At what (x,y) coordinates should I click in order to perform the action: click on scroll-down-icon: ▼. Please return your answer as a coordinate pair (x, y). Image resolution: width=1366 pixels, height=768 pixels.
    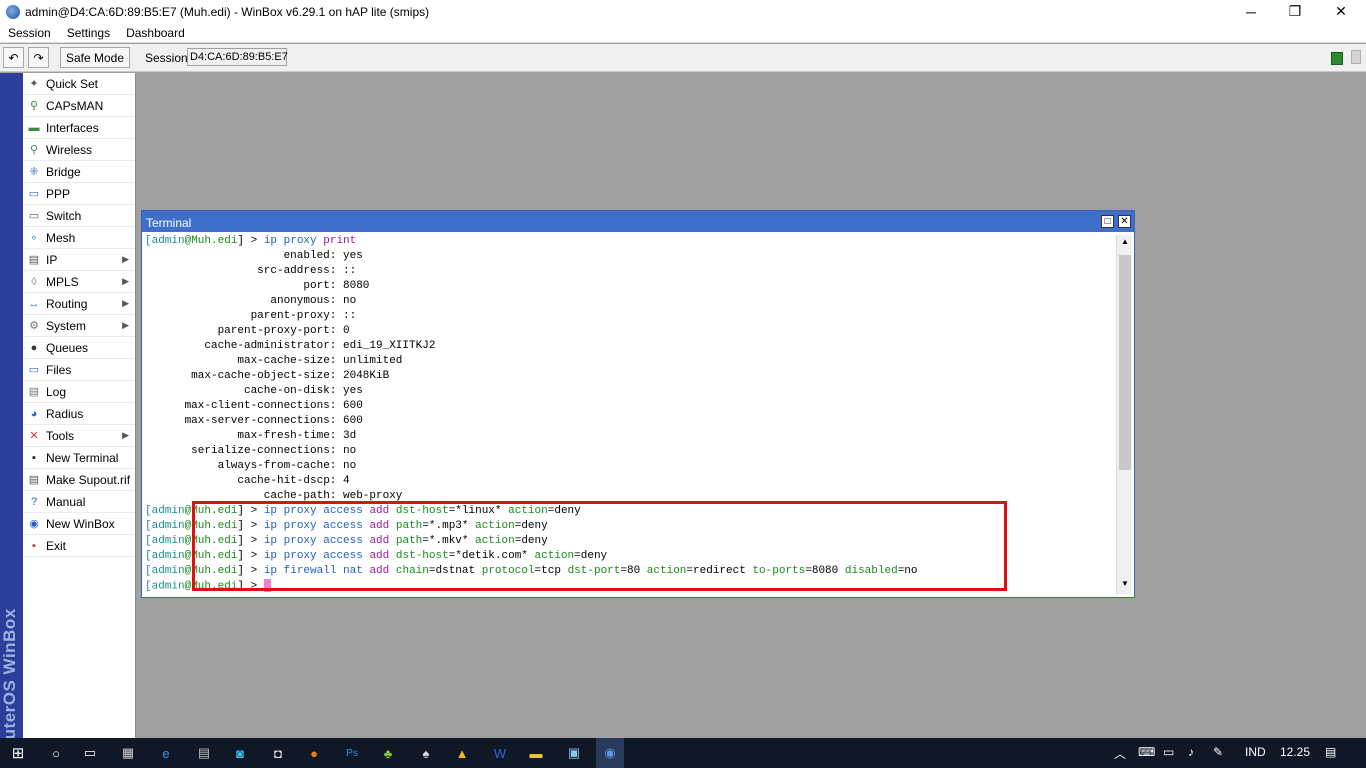
    Looking at the image, I should click on (1125, 585).